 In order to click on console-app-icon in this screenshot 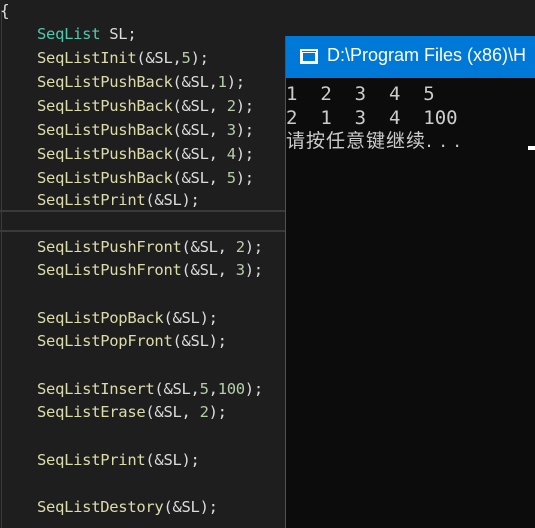, I will do `click(309, 56)`.